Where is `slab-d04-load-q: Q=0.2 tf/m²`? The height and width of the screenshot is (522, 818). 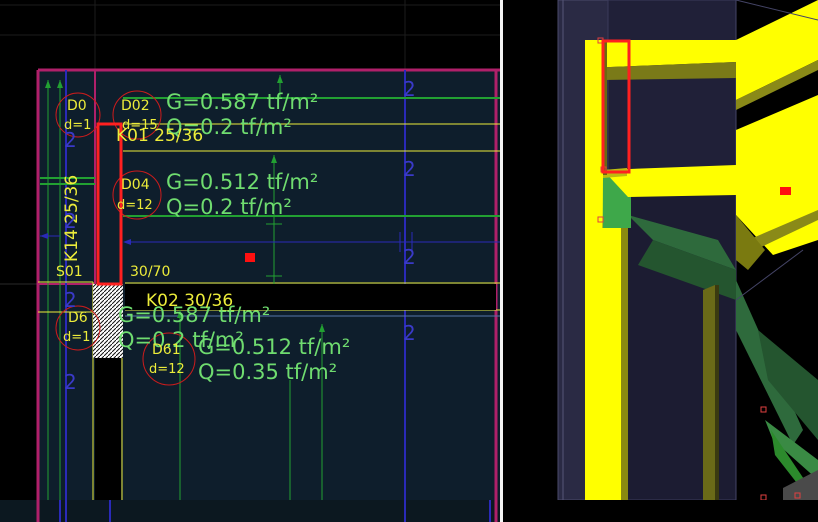
slab-d04-load-q: Q=0.2 tf/m² is located at coordinates (229, 207).